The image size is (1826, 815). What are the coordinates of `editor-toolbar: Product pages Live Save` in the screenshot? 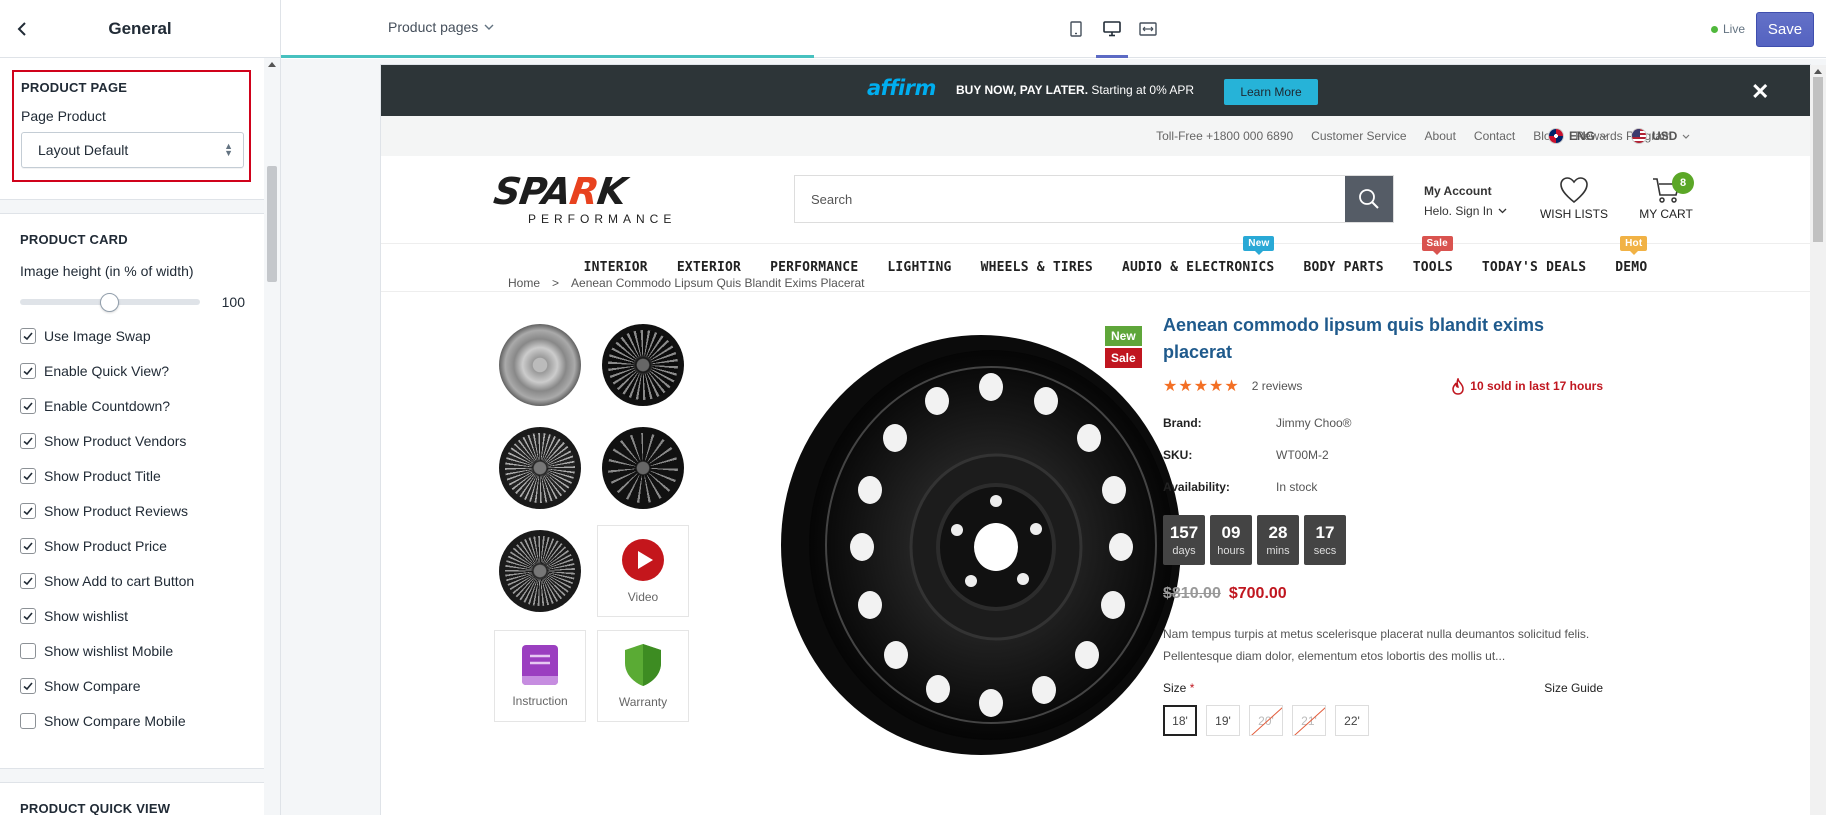 It's located at (1053, 29).